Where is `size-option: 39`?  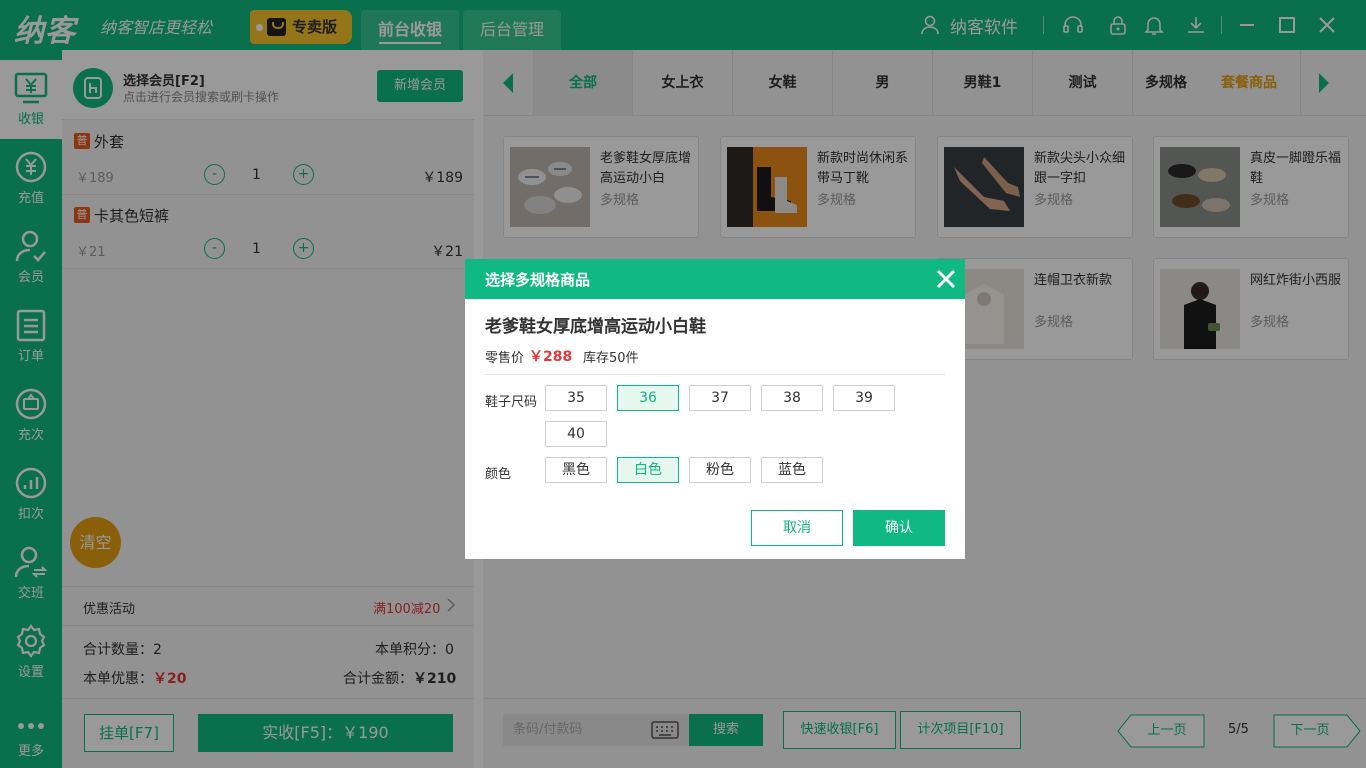
size-option: 39 is located at coordinates (864, 398).